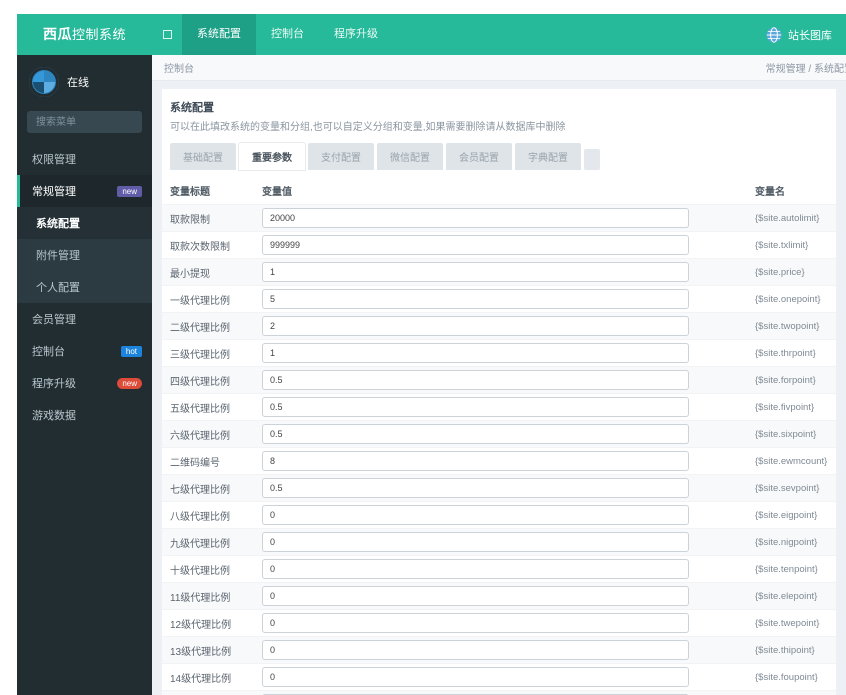 The height and width of the screenshot is (695, 846). What do you see at coordinates (48, 352) in the screenshot?
I see `sidebar-item-label: 控制台` at bounding box center [48, 352].